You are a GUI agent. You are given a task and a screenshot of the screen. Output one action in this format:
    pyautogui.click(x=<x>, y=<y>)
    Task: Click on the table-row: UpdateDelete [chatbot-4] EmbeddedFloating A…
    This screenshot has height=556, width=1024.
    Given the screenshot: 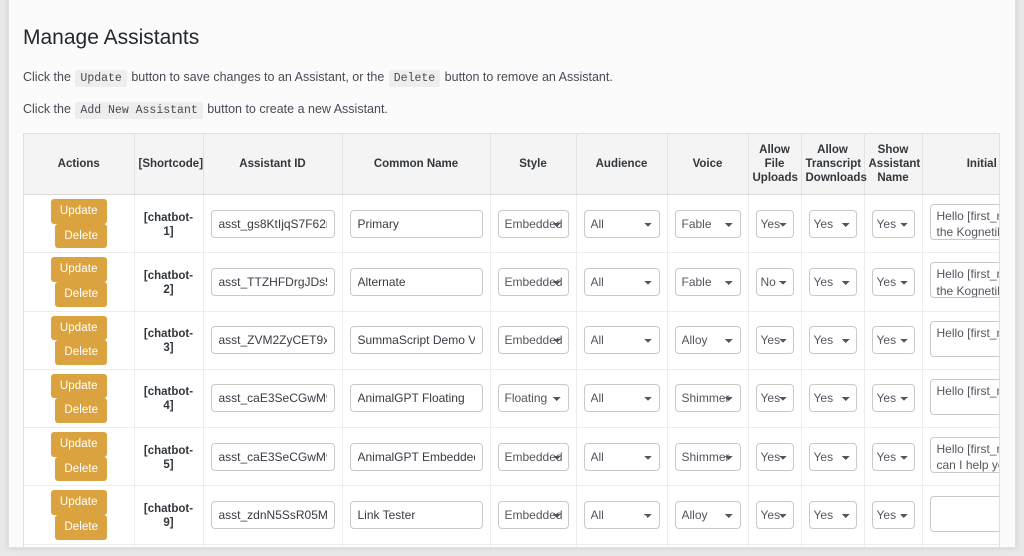 What is the action you would take?
    pyautogui.click(x=511, y=399)
    